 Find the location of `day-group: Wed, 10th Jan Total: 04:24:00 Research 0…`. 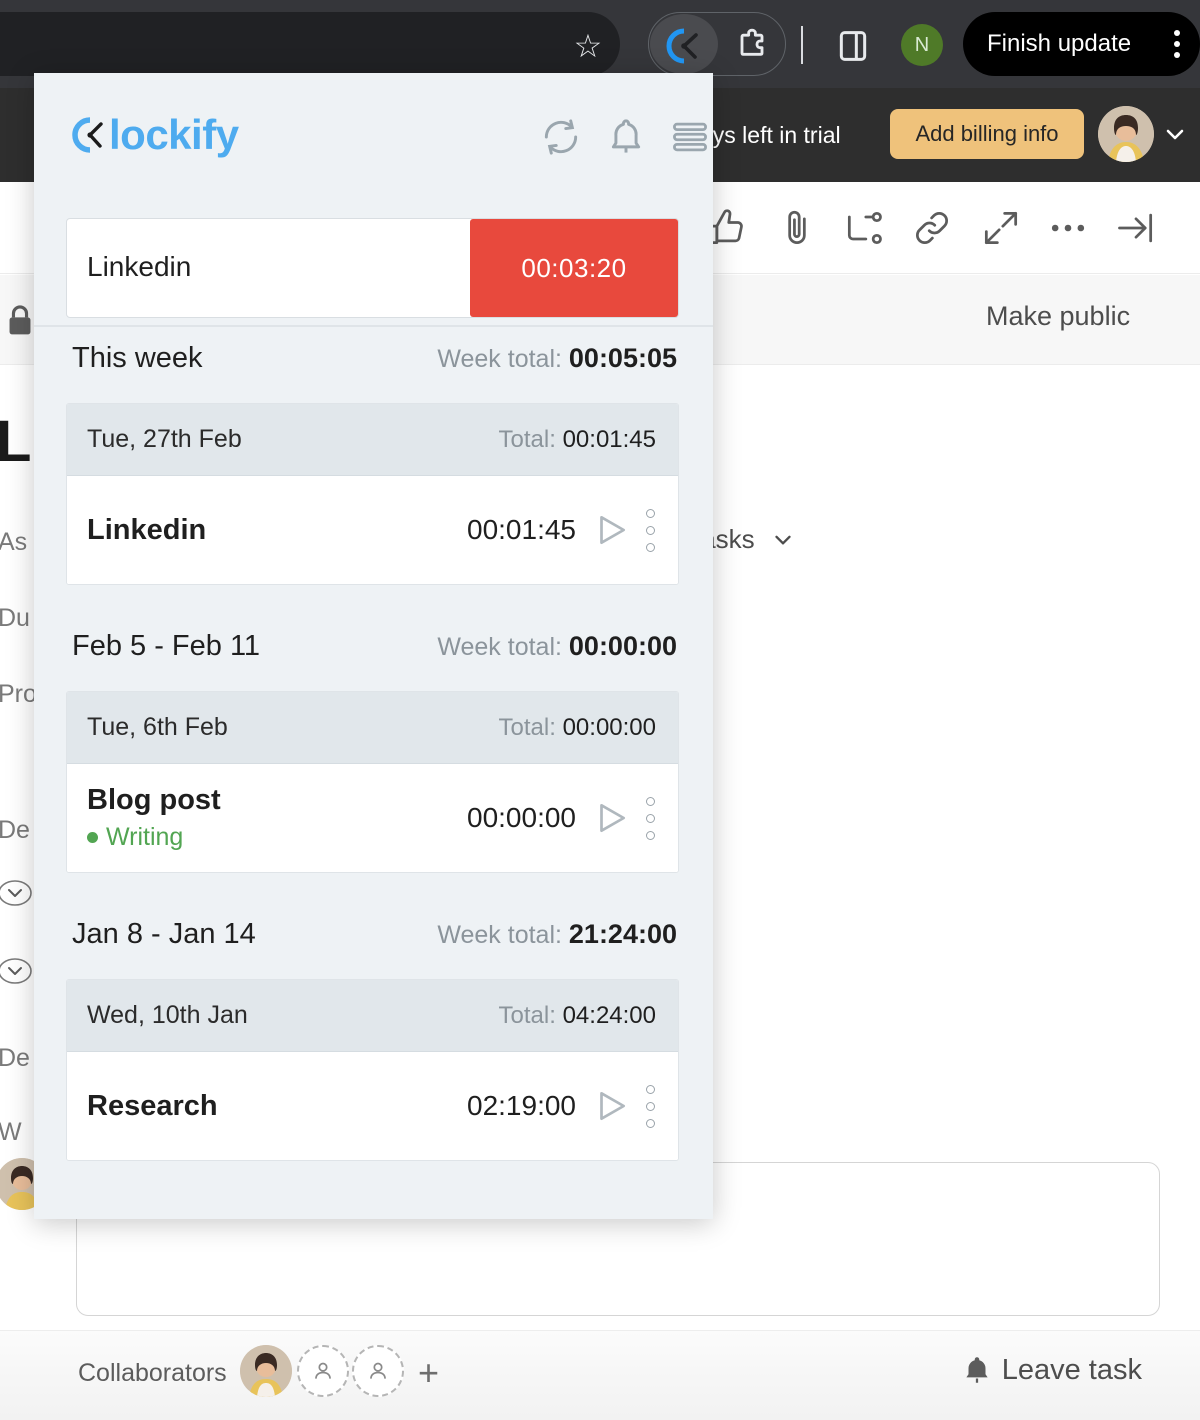

day-group: Wed, 10th Jan Total: 04:24:00 Research 0… is located at coordinates (372, 1070).